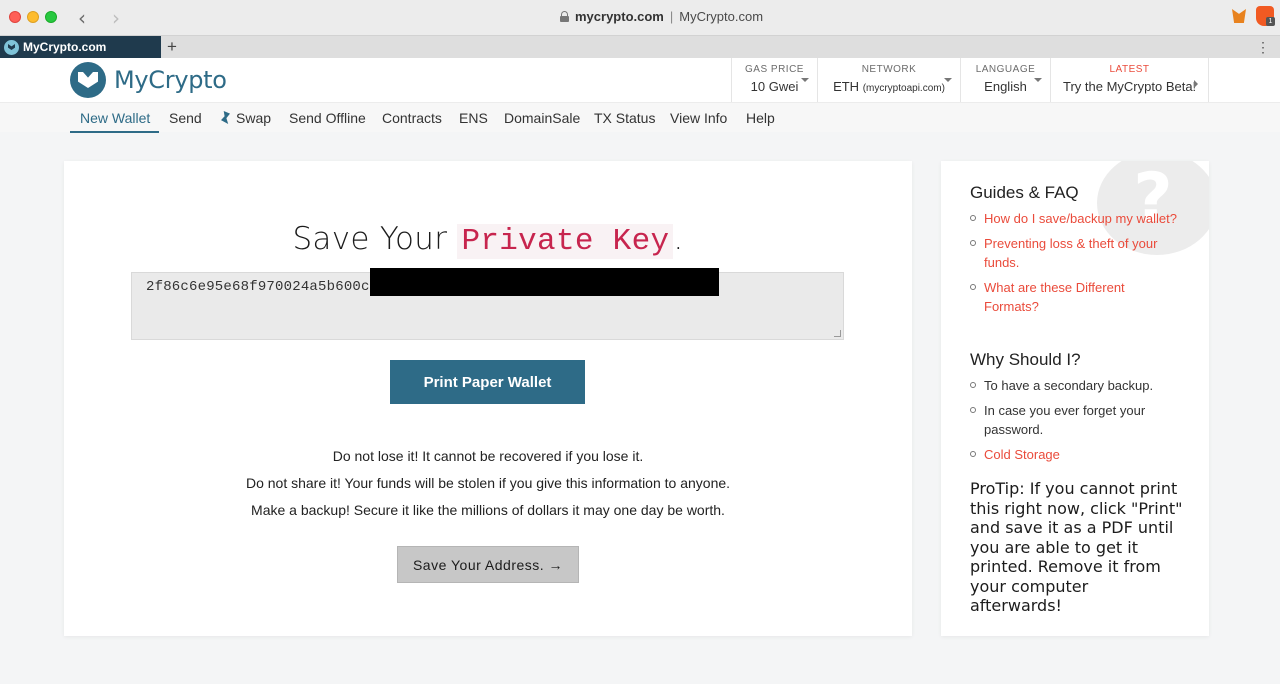 This screenshot has width=1280, height=684. I want to click on shapeshift-icon, so click(225, 117).